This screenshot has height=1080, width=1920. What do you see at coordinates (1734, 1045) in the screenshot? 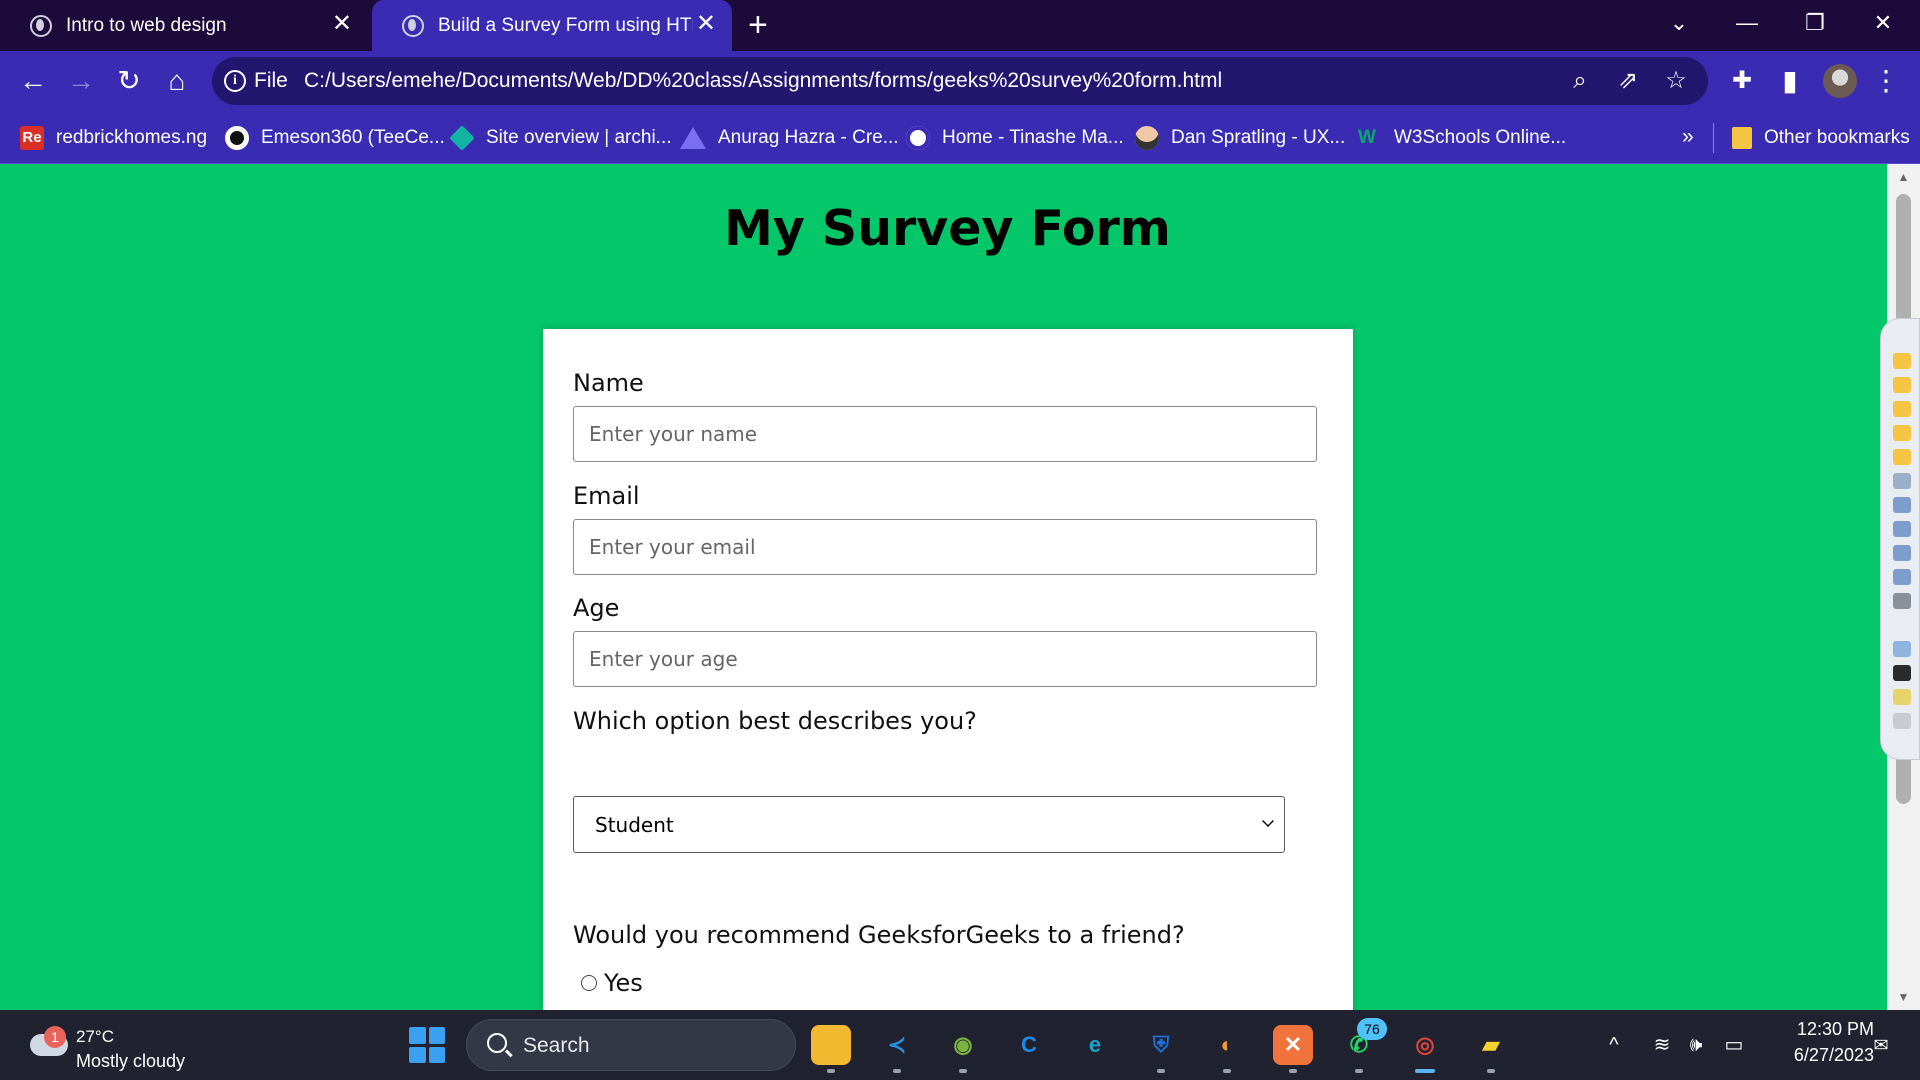
I see `battery-icon: ▭` at bounding box center [1734, 1045].